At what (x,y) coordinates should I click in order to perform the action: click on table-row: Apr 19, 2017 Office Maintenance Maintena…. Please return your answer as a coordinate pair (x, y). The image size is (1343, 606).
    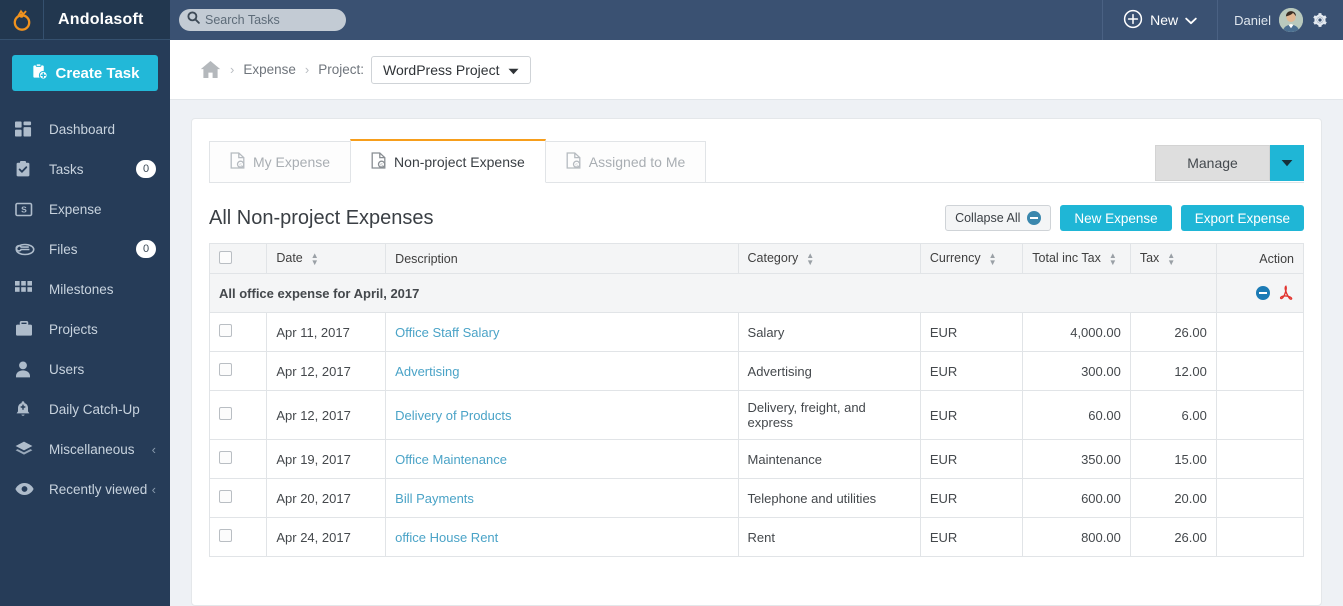
    Looking at the image, I should click on (756, 459).